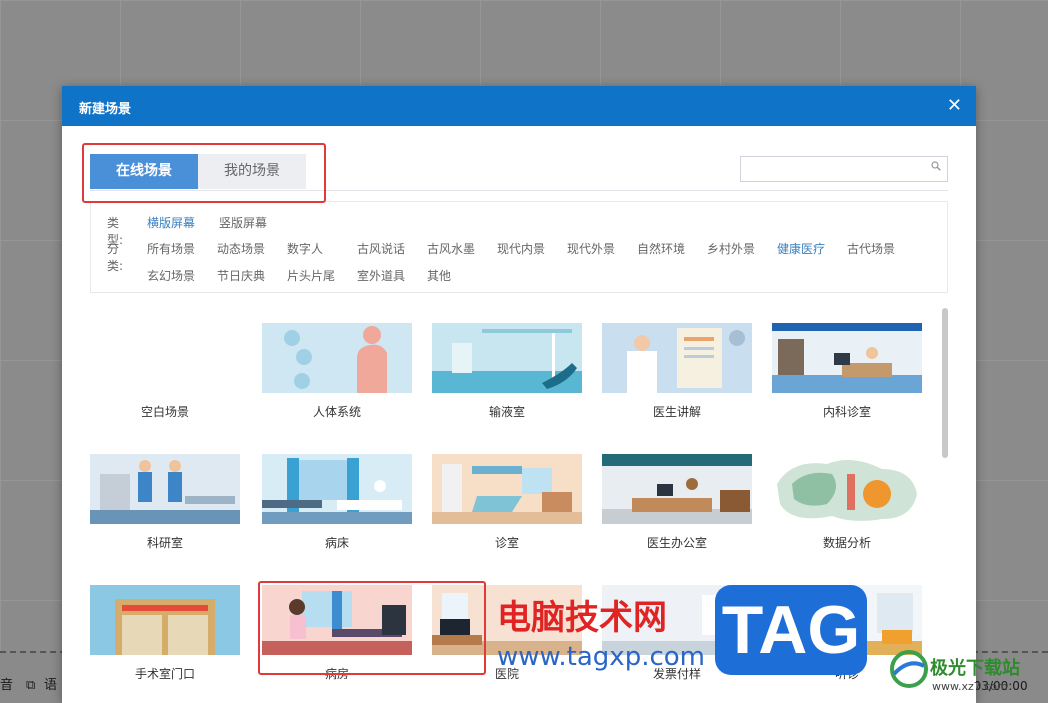 This screenshot has width=1048, height=703. Describe the element at coordinates (337, 489) in the screenshot. I see `hospital-bed-scene-icon` at that location.